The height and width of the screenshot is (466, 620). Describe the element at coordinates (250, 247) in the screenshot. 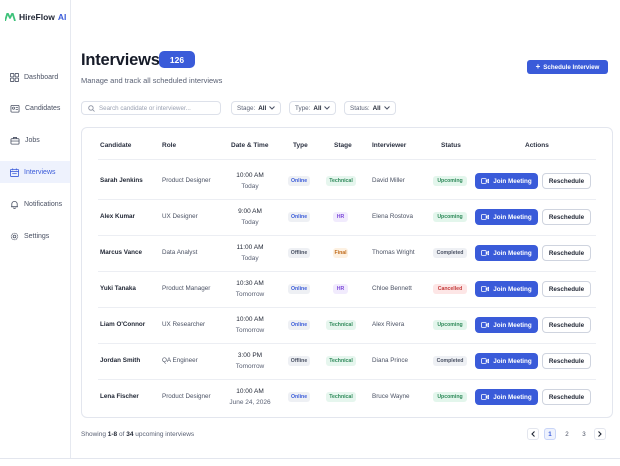

I see `interview-time: 11:00 AM` at that location.